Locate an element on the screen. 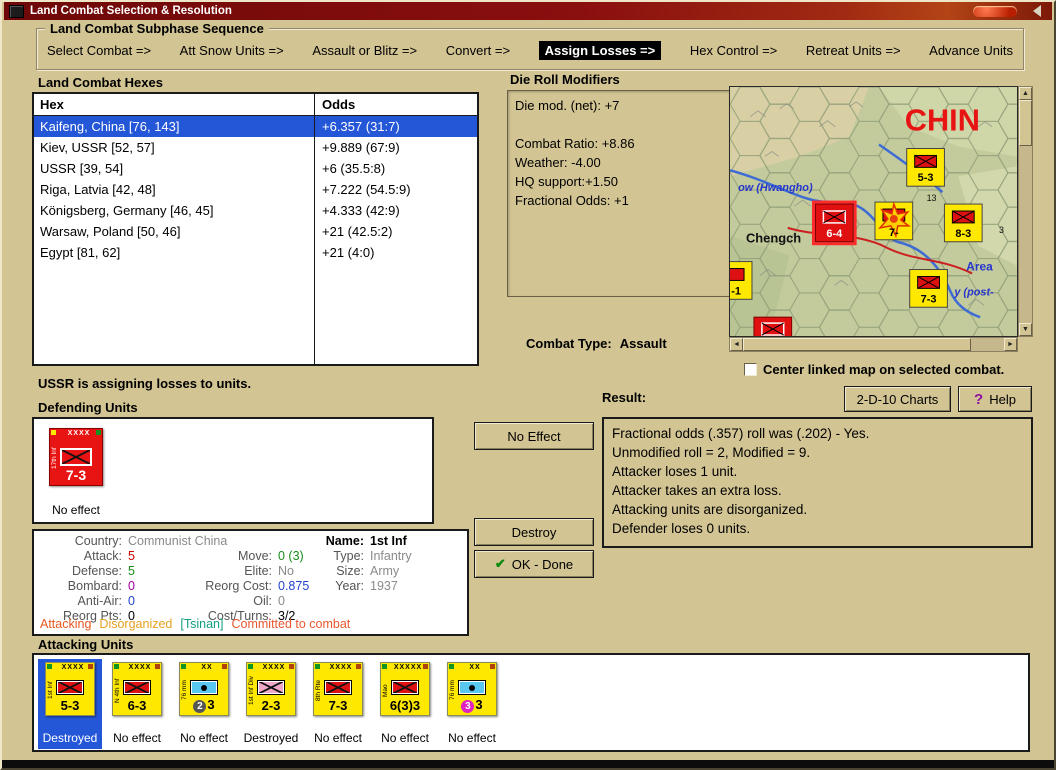 The image size is (1056, 770). map-unit: 8-3 is located at coordinates (963, 223).